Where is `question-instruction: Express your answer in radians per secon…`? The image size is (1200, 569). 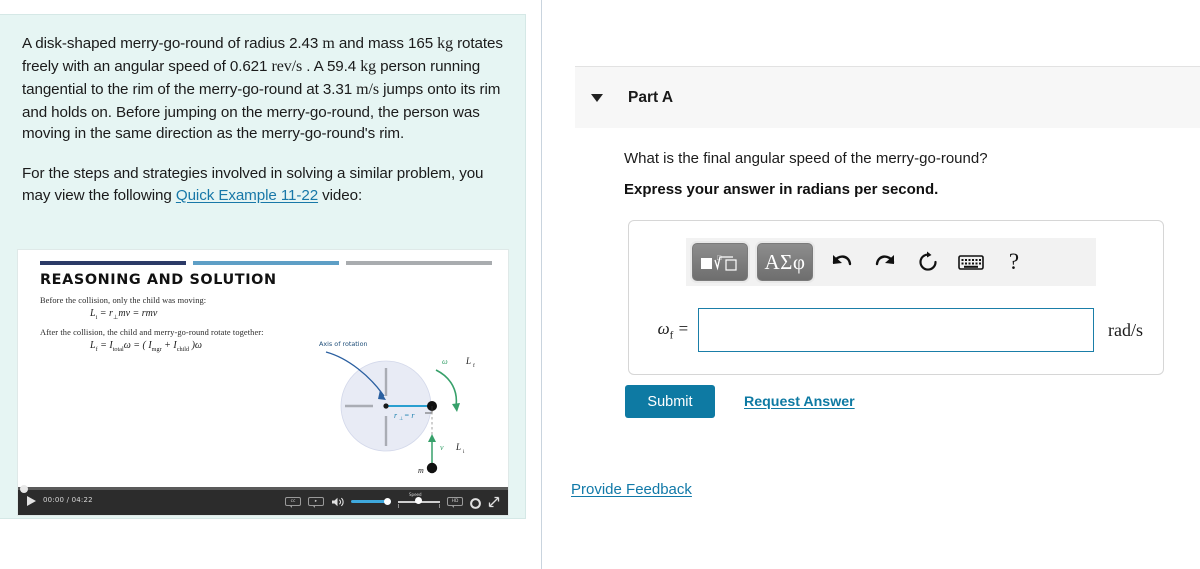 question-instruction: Express your answer in radians per secon… is located at coordinates (781, 189).